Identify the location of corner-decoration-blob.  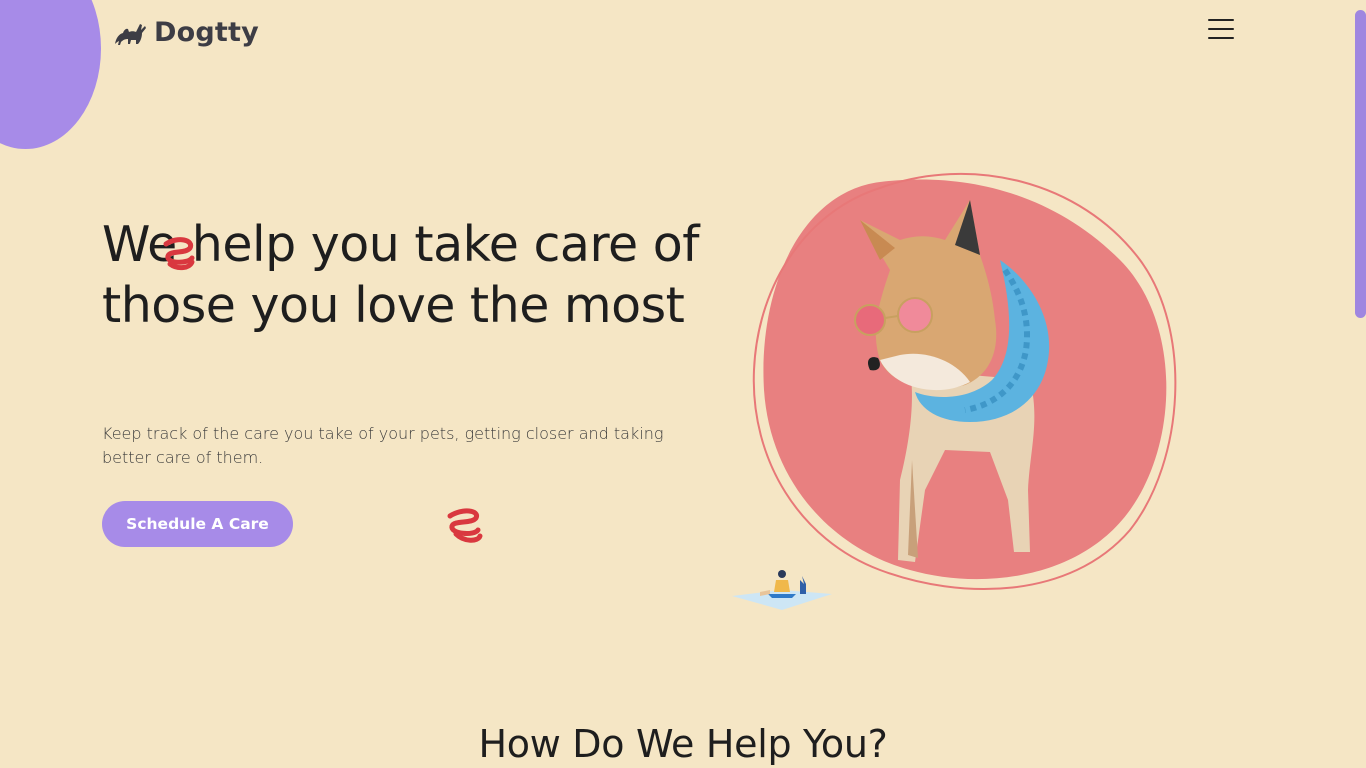
(50, 74).